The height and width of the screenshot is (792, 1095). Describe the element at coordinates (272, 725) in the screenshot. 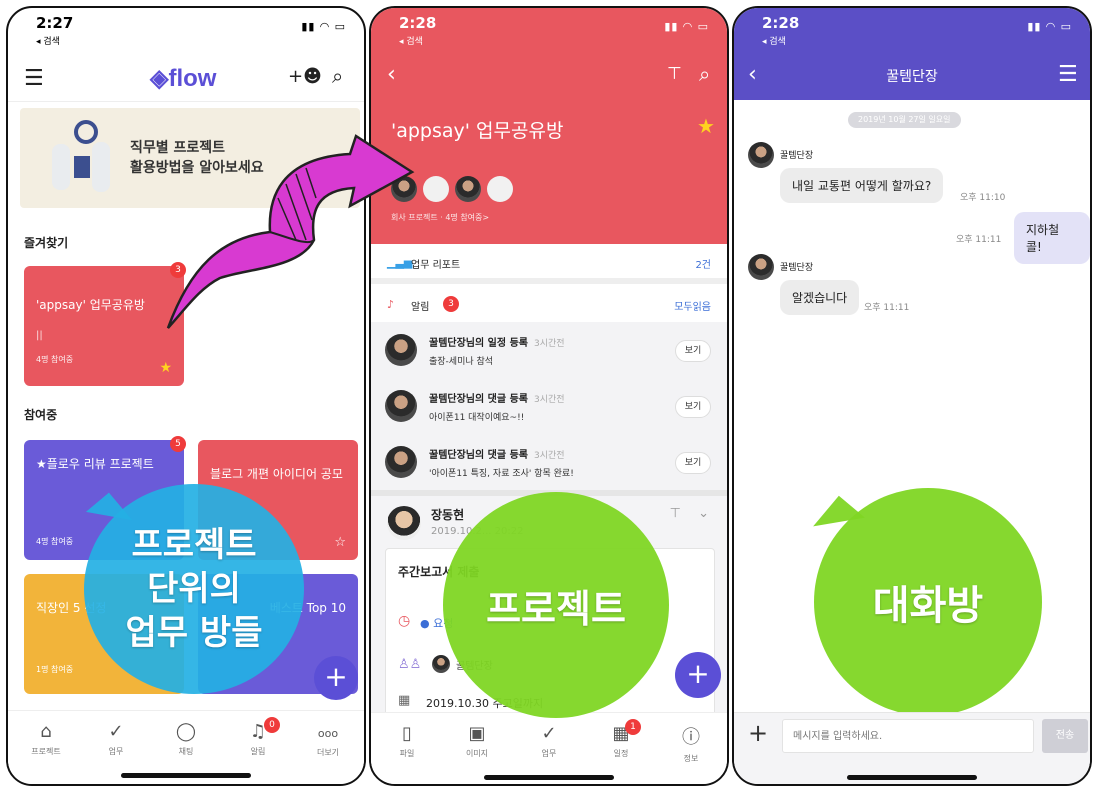

I see `alerts-badge: 0` at that location.